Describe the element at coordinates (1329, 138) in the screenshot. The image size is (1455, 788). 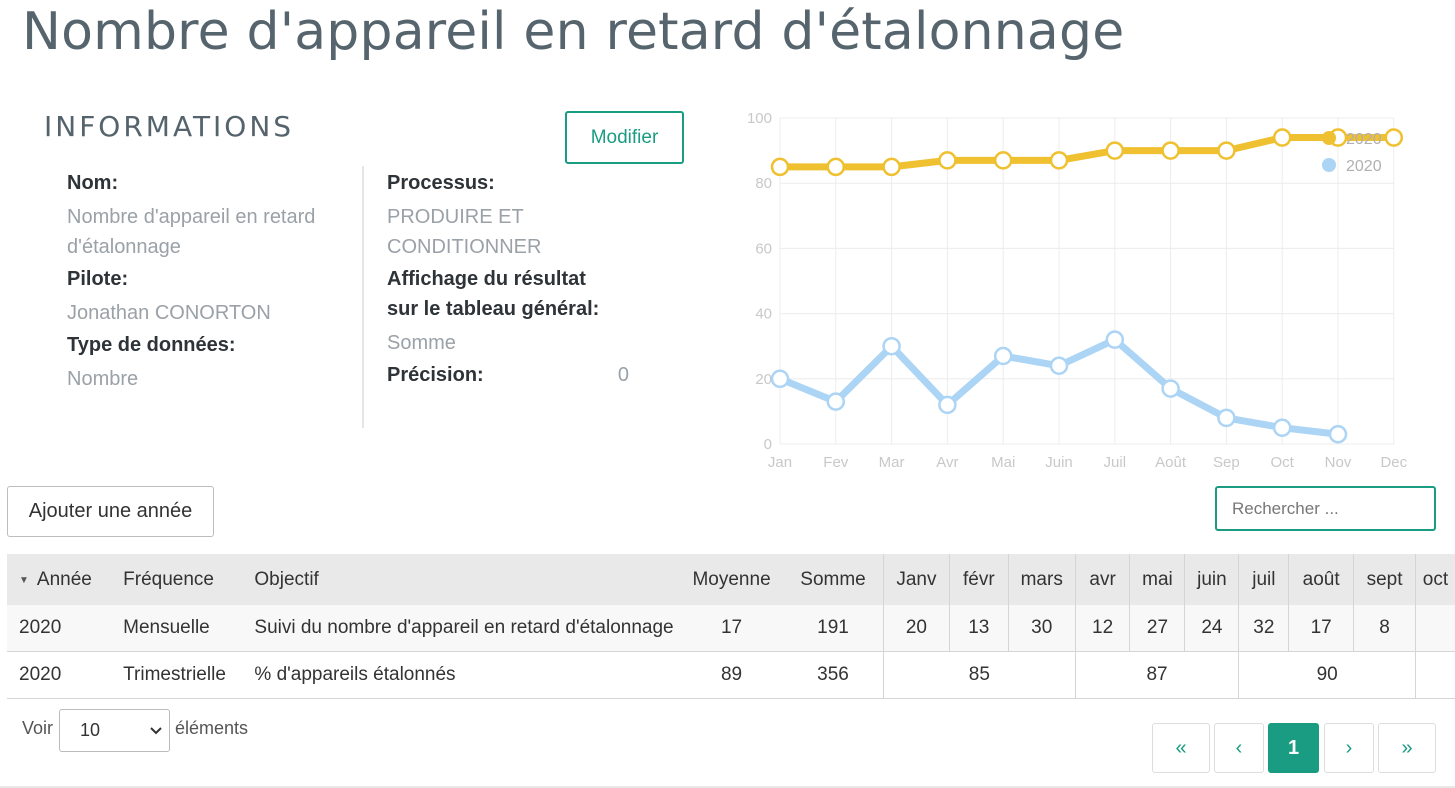
I see `legend-marker` at that location.